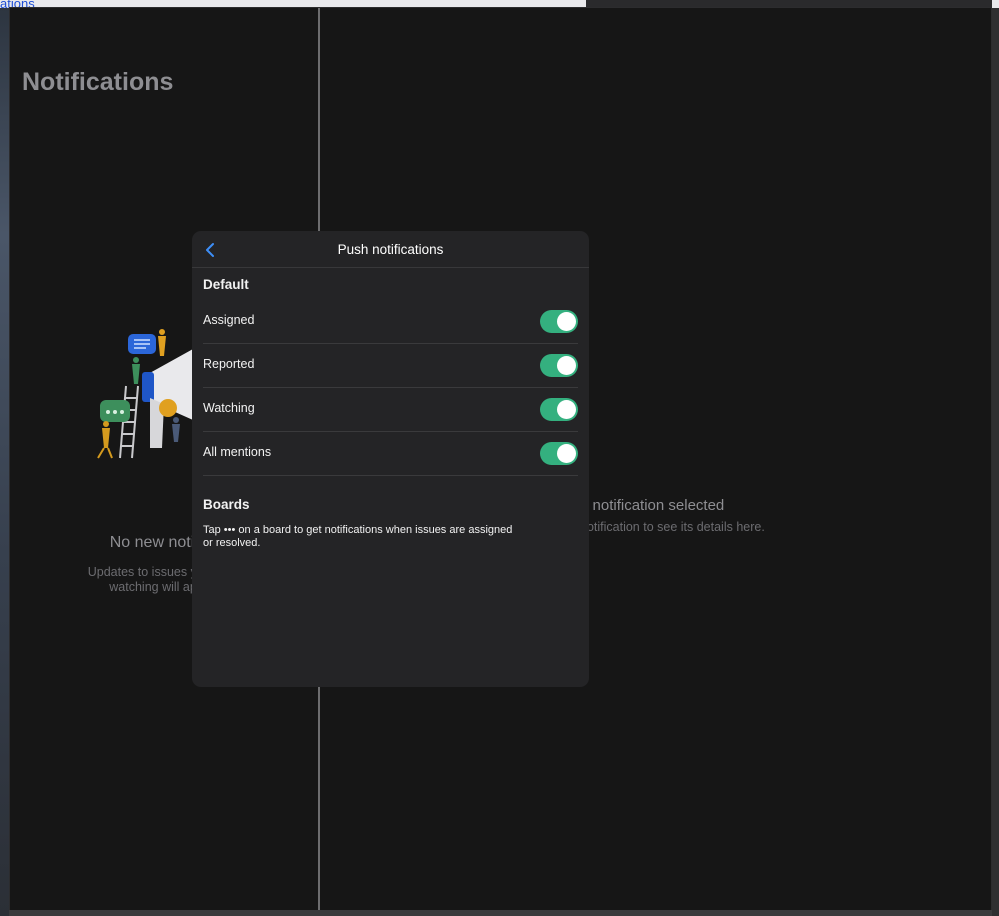  I want to click on setting-label: Watching, so click(229, 408).